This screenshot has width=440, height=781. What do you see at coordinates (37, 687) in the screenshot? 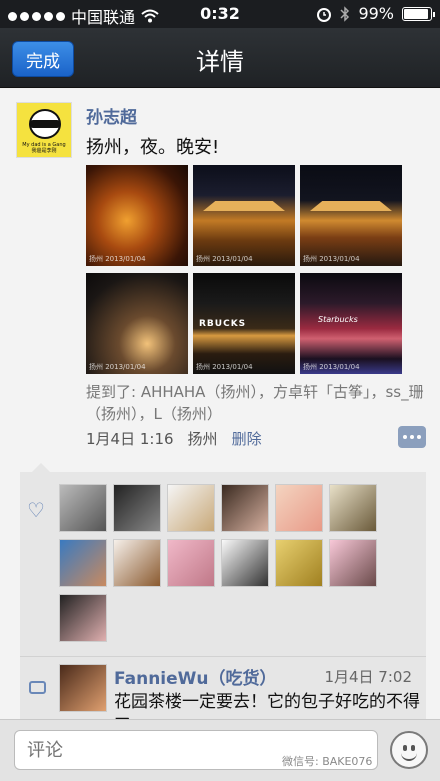
I see `comment-bubble-icon` at bounding box center [37, 687].